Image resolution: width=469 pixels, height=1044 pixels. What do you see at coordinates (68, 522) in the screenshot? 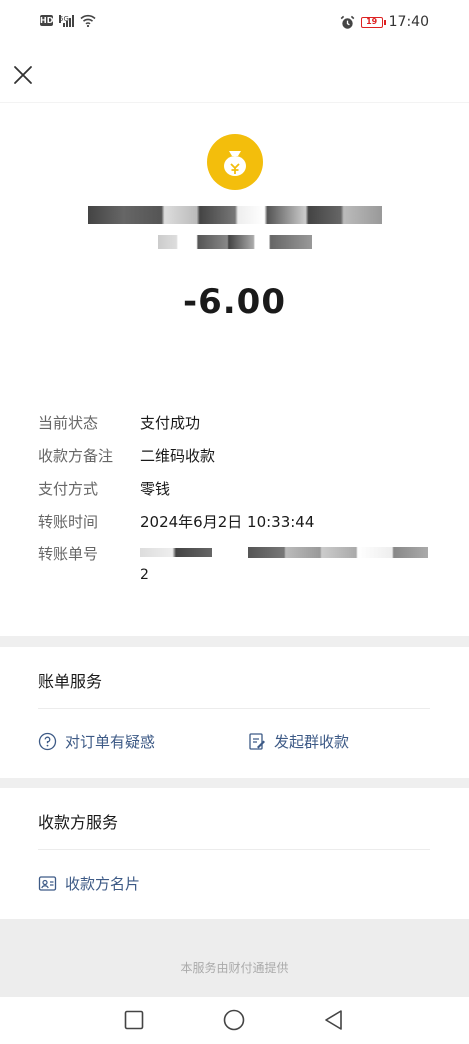
I see `detail-label: 转账时间` at bounding box center [68, 522].